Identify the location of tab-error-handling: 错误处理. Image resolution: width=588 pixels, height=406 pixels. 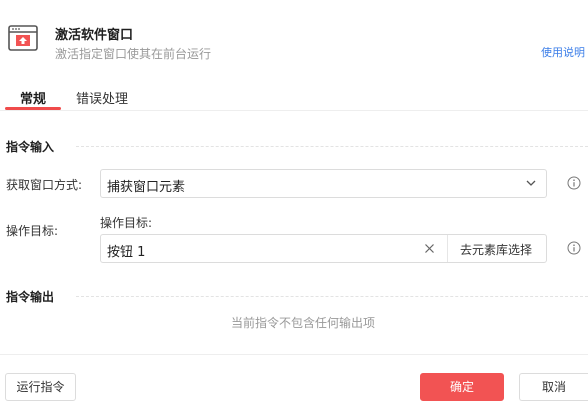
(102, 97).